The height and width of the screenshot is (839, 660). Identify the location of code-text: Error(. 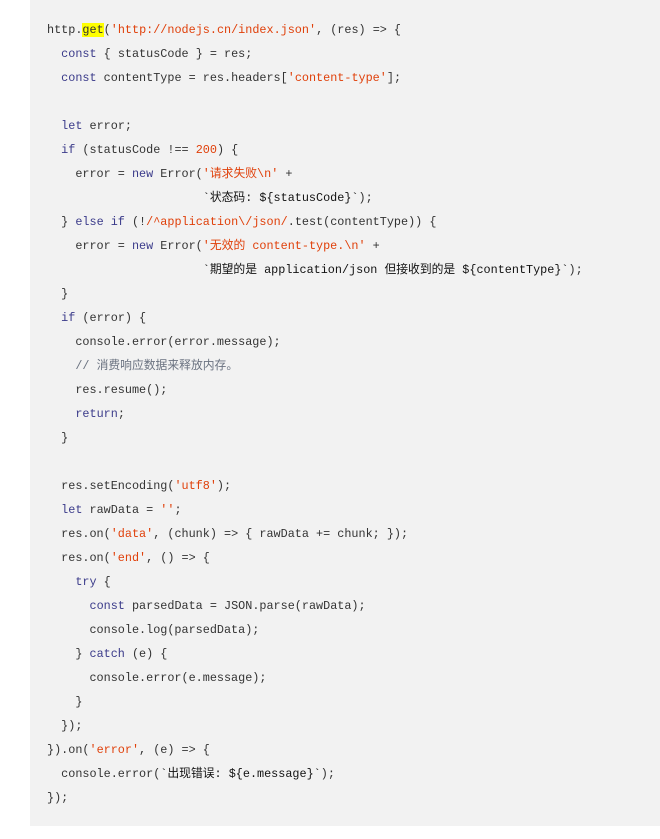
(178, 174).